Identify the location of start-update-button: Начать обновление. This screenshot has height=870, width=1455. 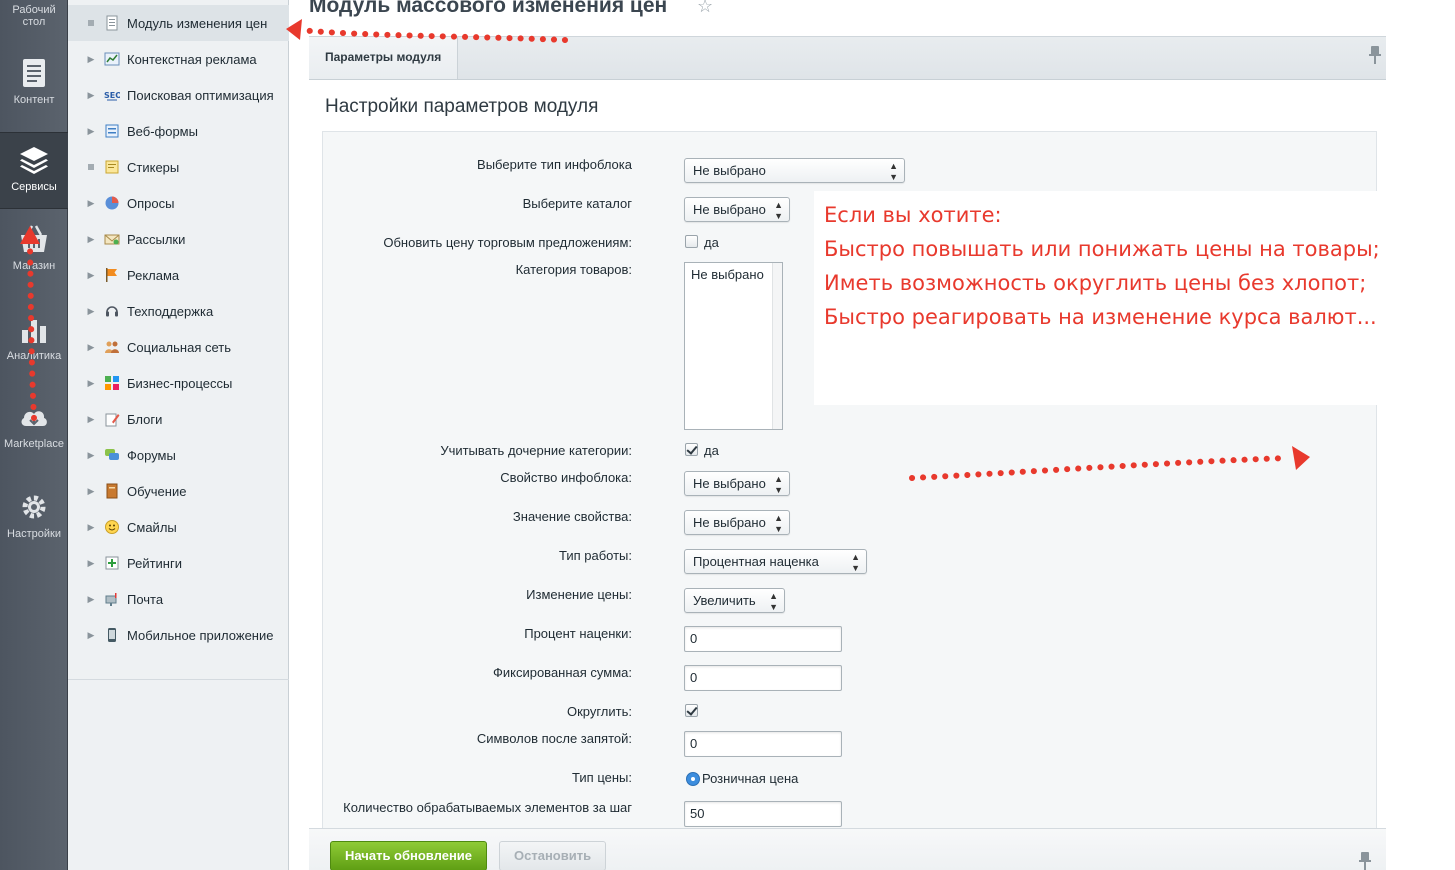
(409, 855).